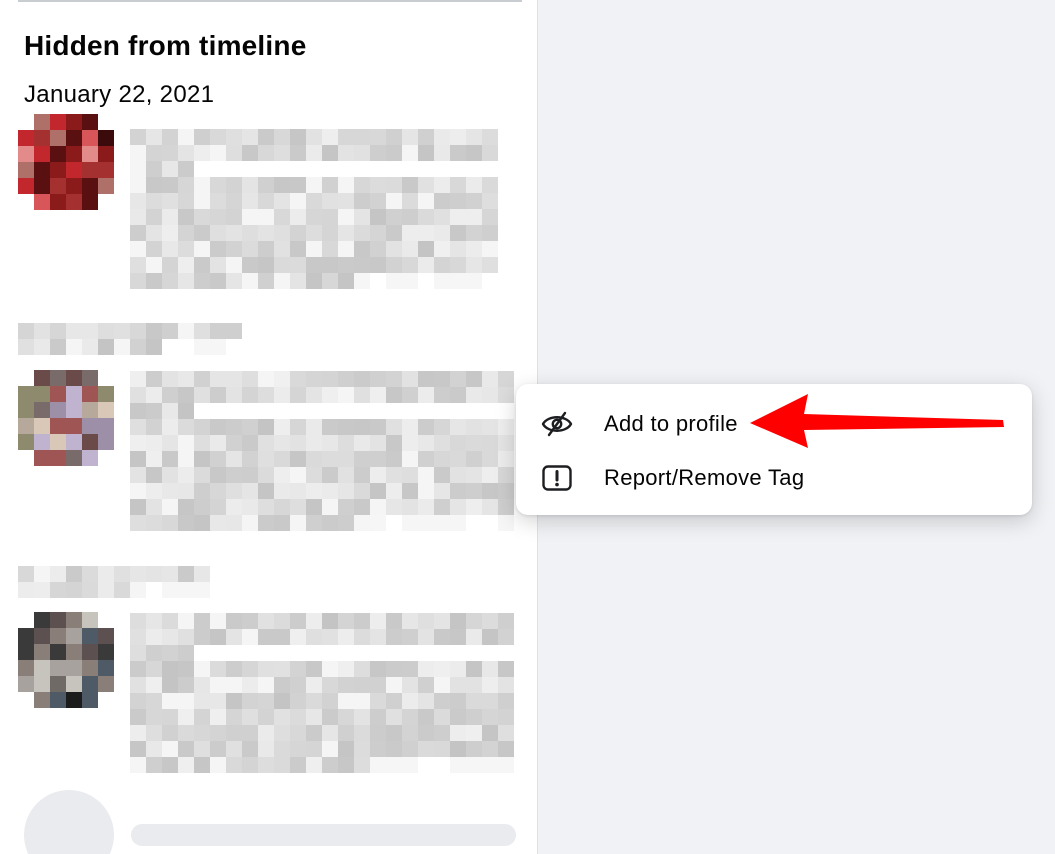 The image size is (1055, 854). What do you see at coordinates (270, 1) in the screenshot?
I see `divider` at bounding box center [270, 1].